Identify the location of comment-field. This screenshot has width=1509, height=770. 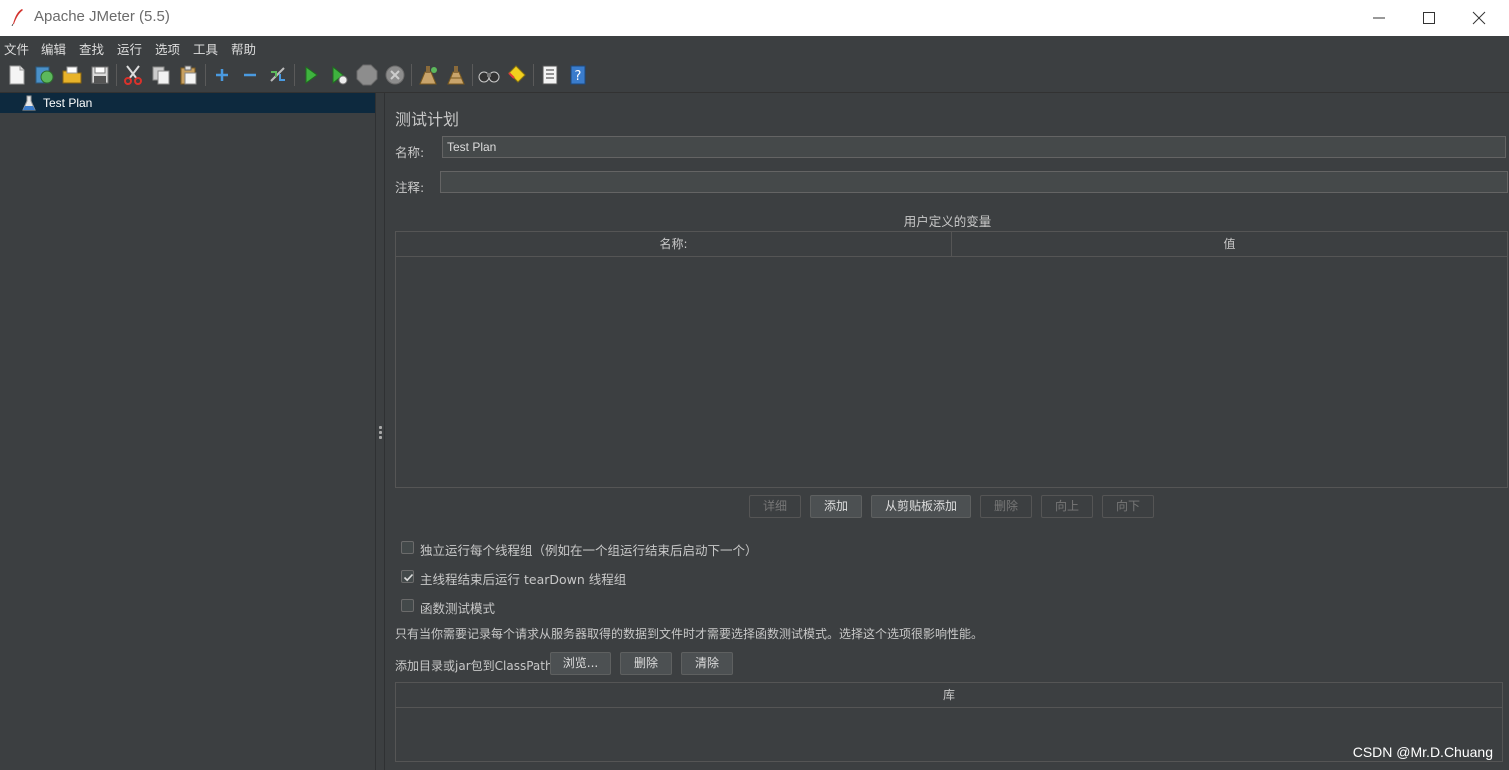
(974, 182).